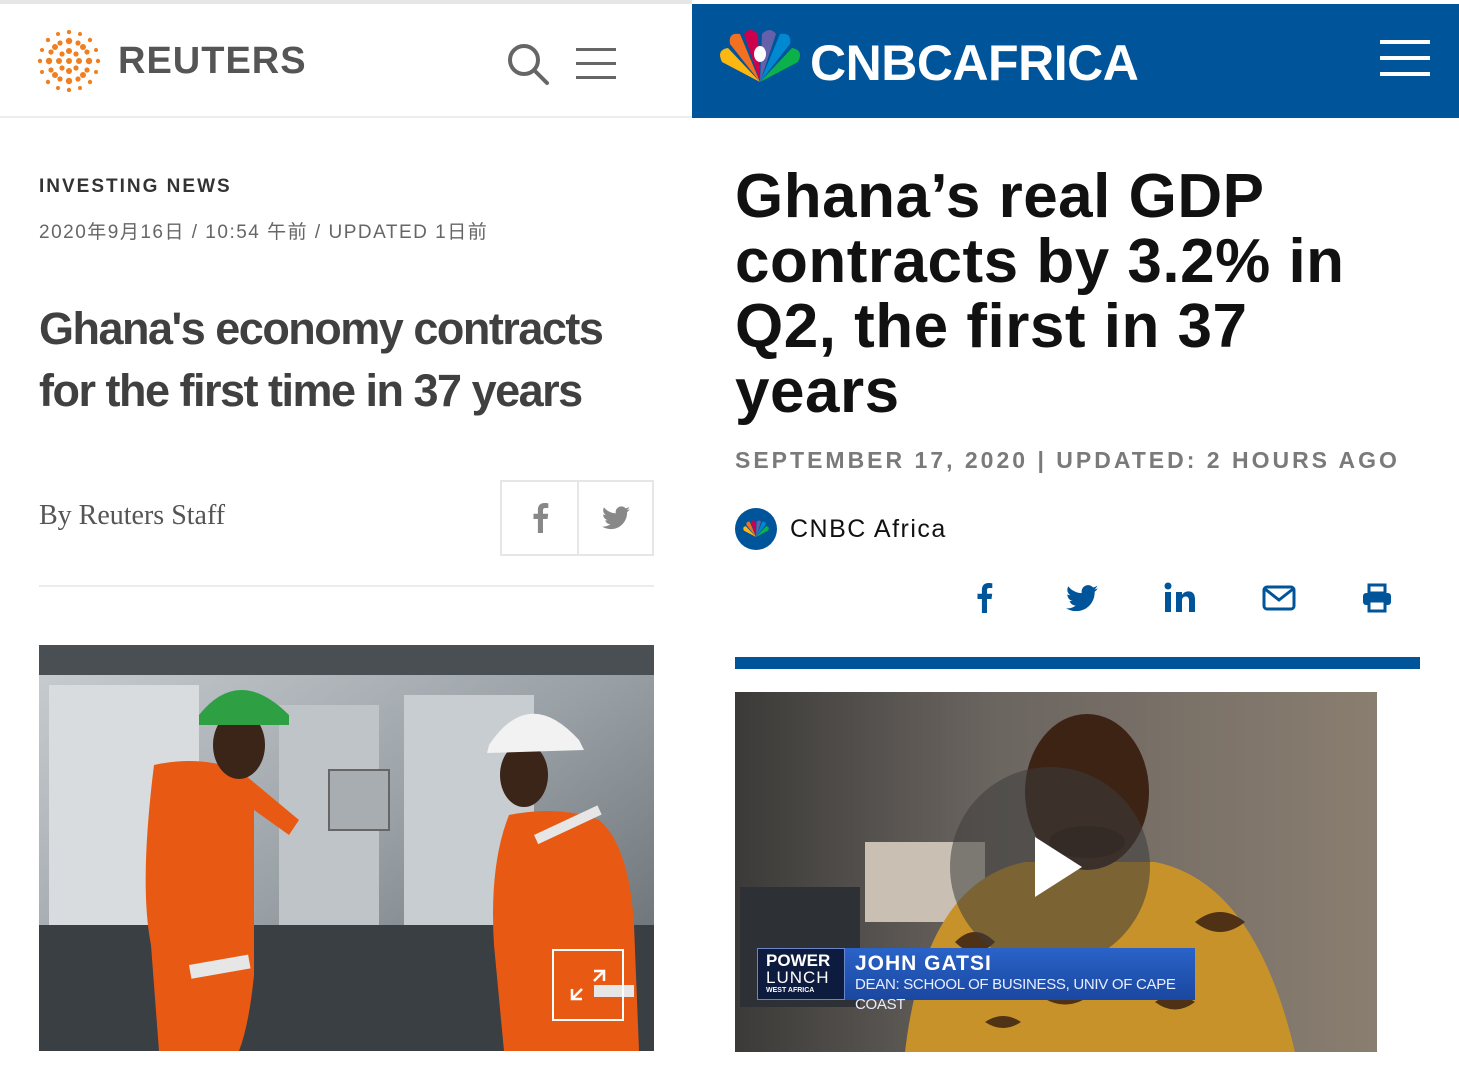 The image size is (1459, 1080). Describe the element at coordinates (798, 960) in the screenshot. I see `show-name-line1: POWER` at that location.